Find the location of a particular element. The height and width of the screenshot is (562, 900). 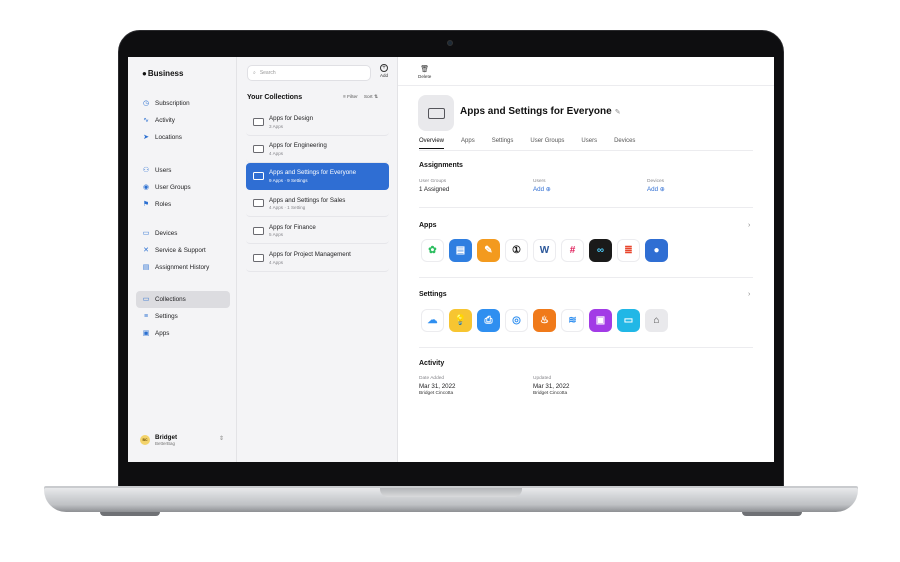

trash-icon: 🗑 is located at coordinates (425, 69).